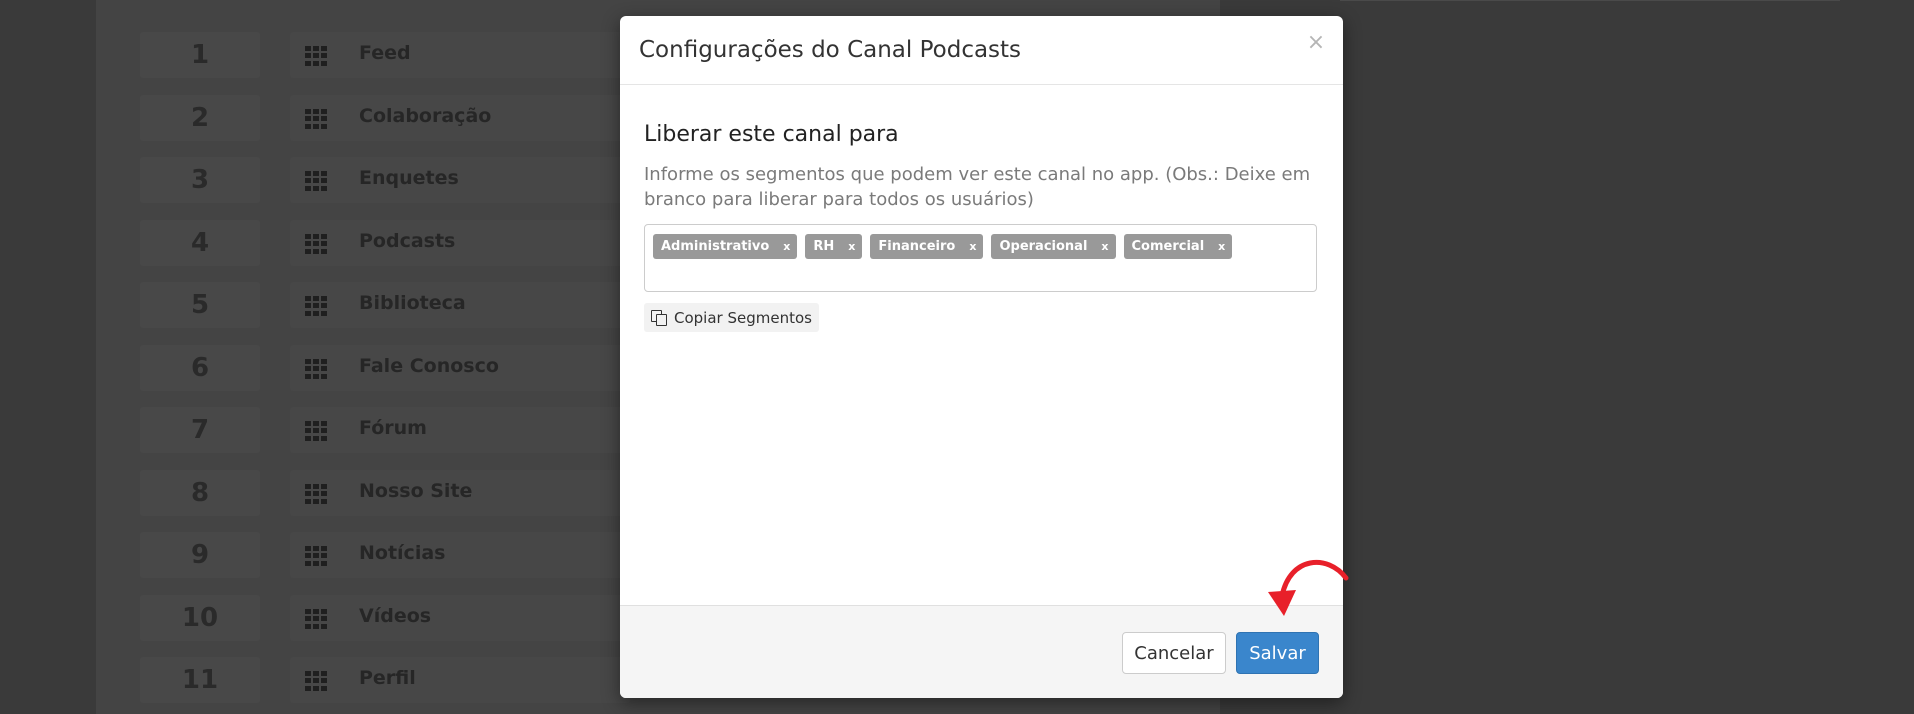 The image size is (1914, 714). What do you see at coordinates (416, 491) in the screenshot?
I see `channel-name: Nosso Site` at bounding box center [416, 491].